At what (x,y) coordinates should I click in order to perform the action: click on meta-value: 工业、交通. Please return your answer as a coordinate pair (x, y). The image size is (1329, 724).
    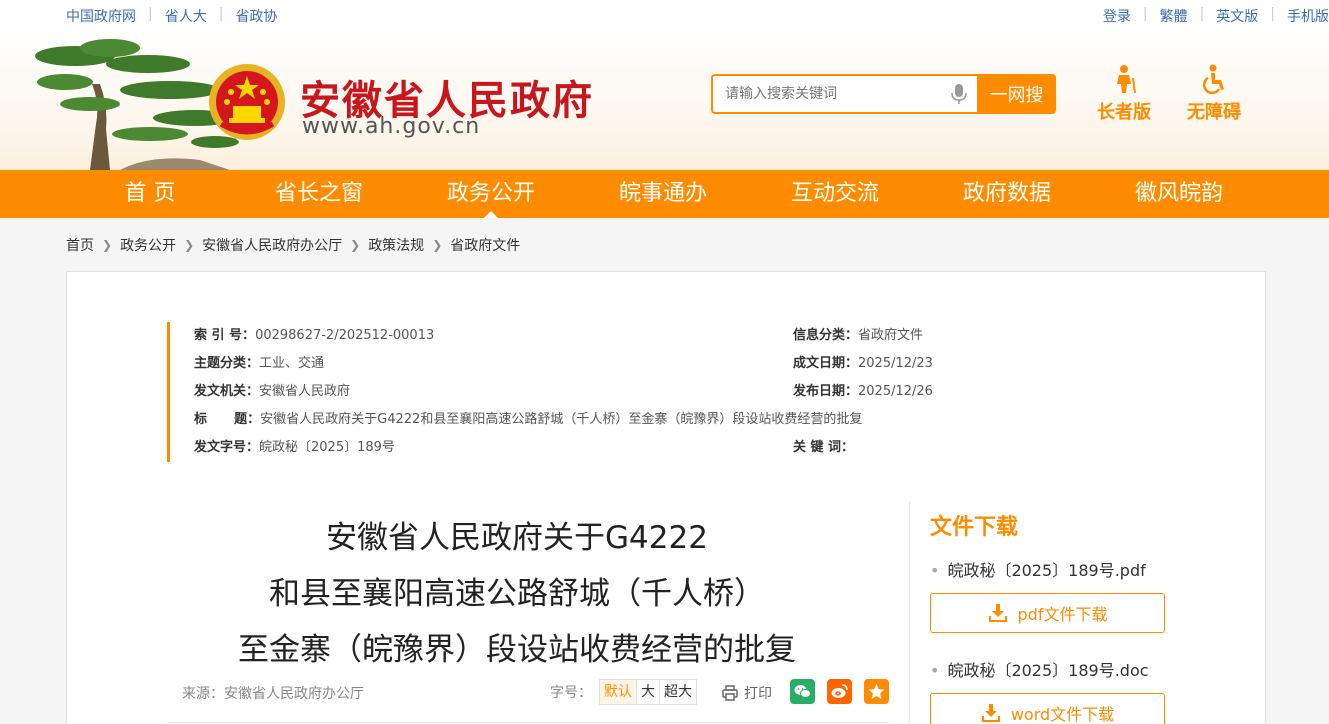
    Looking at the image, I should click on (292, 363).